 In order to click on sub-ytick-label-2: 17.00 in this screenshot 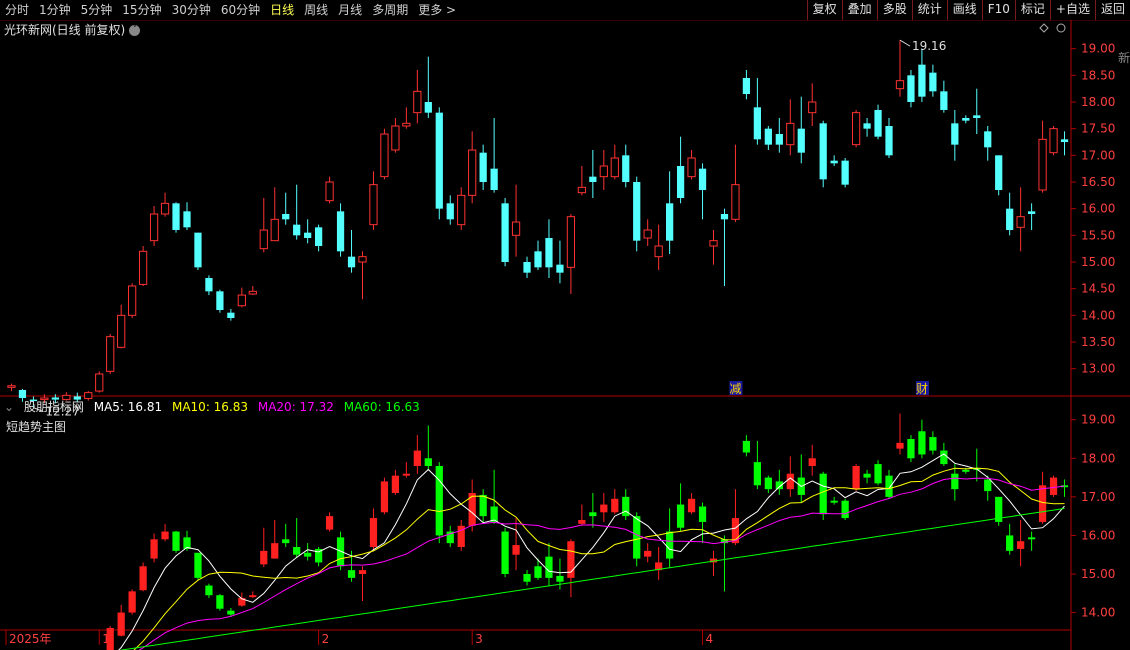, I will do `click(1098, 497)`.